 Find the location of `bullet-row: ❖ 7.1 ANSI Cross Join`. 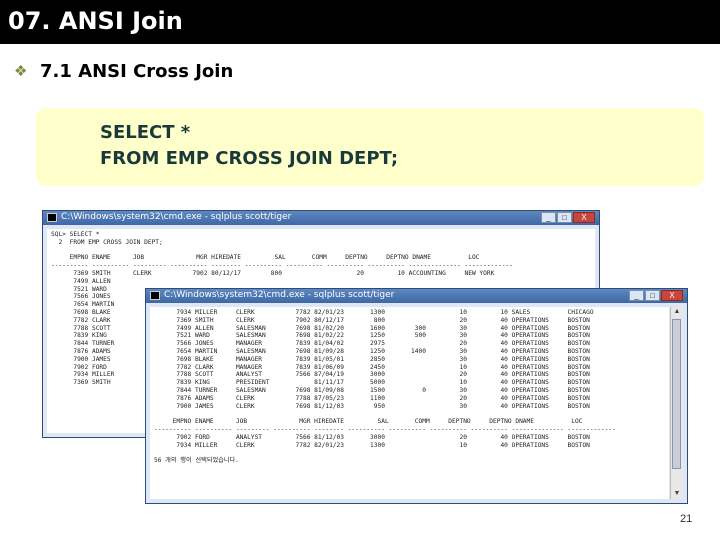

bullet-row: ❖ 7.1 ANSI Cross Join is located at coordinates (123, 71).